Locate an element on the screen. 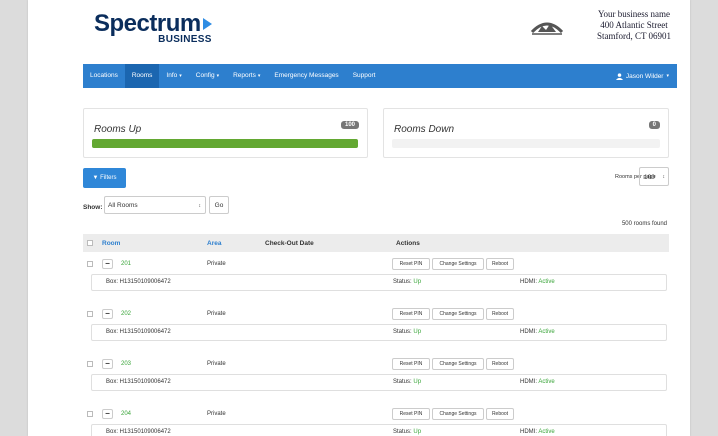 This screenshot has height=436, width=718. spectrum-logo: Spectrum BUSINESS is located at coordinates (153, 28).